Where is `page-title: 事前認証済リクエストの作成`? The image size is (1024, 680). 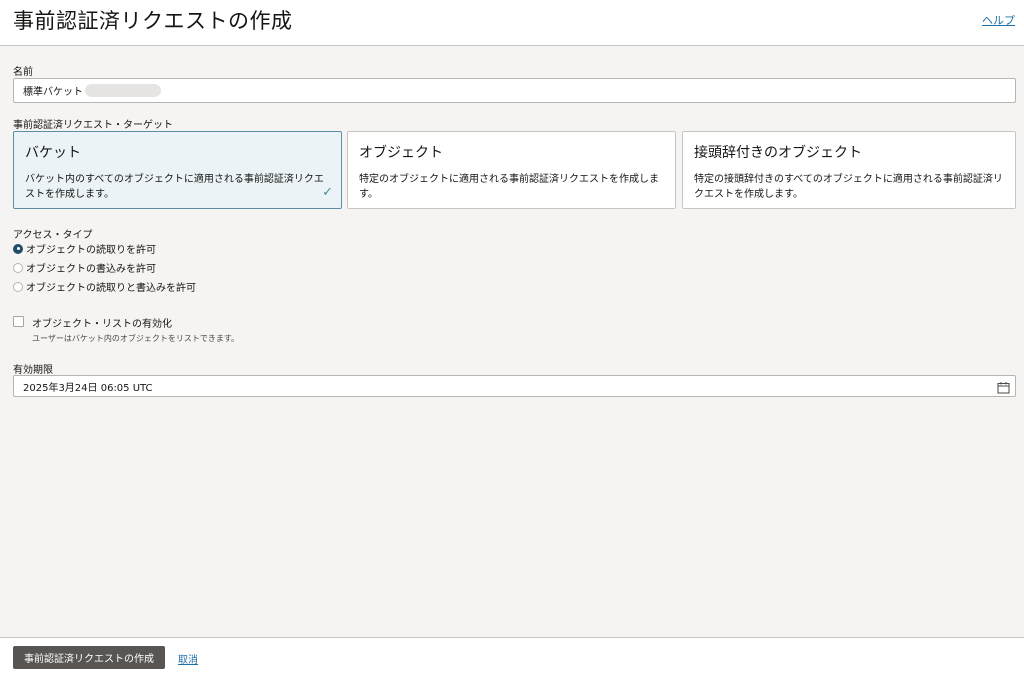
page-title: 事前認証済リクエストの作成 is located at coordinates (153, 21).